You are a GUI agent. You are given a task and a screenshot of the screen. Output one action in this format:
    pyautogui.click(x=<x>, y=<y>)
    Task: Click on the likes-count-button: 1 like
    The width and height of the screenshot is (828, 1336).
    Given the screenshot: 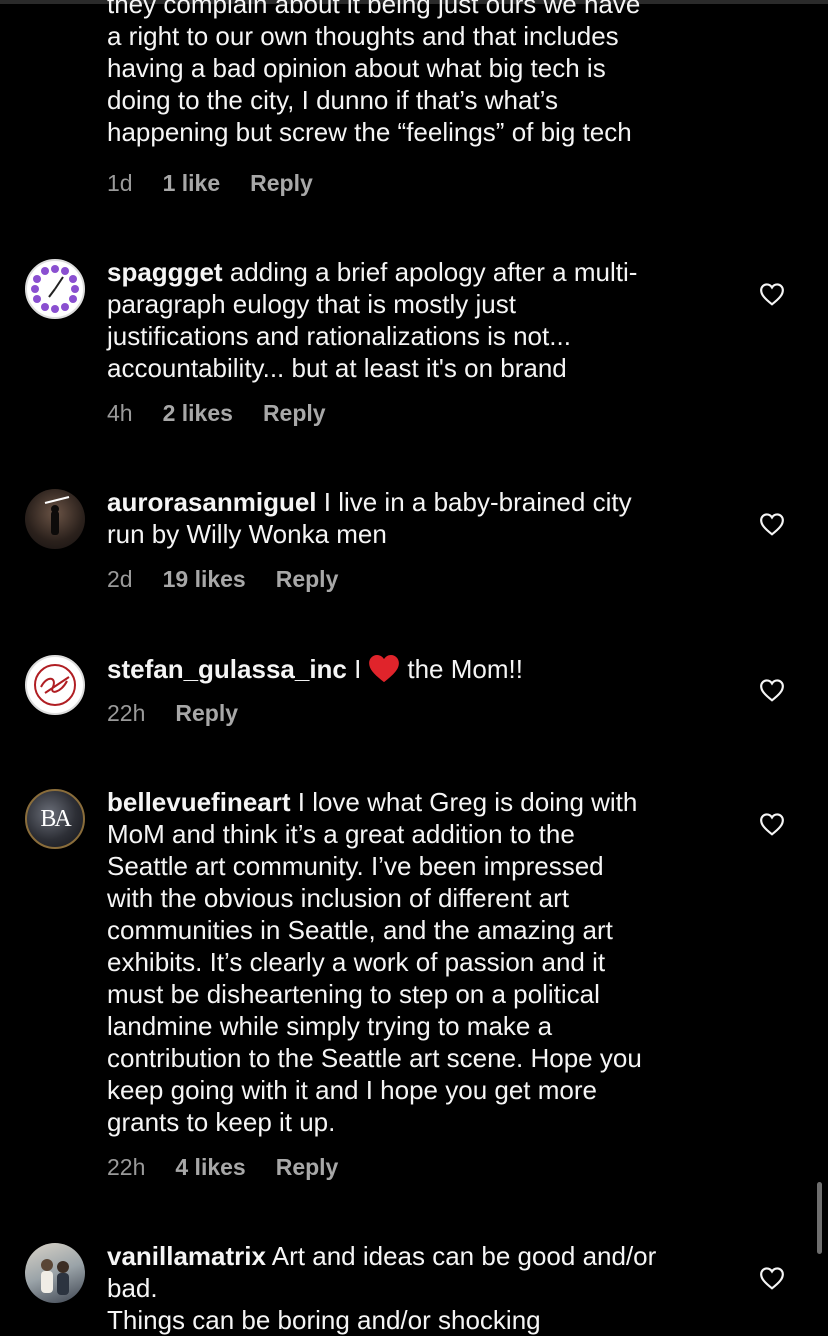 What is the action you would take?
    pyautogui.click(x=192, y=183)
    